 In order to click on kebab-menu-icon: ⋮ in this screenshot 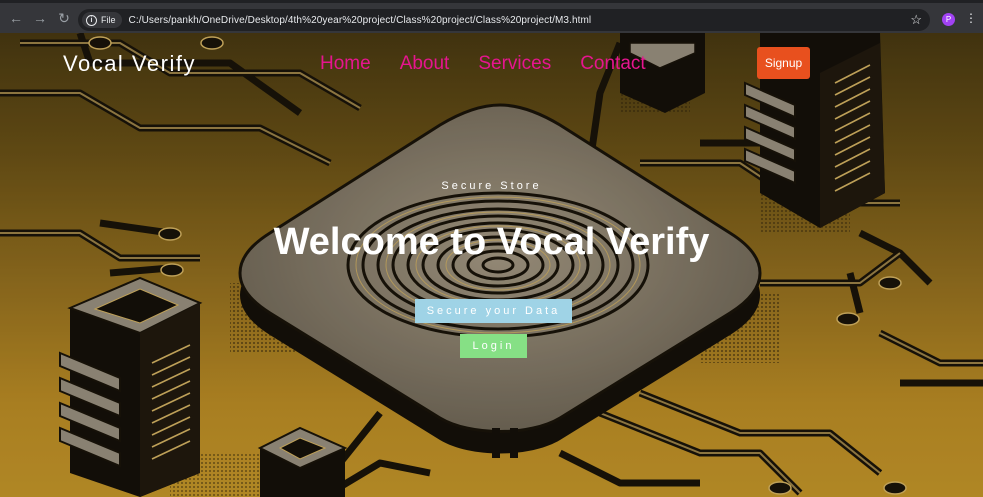, I will do `click(971, 18)`.